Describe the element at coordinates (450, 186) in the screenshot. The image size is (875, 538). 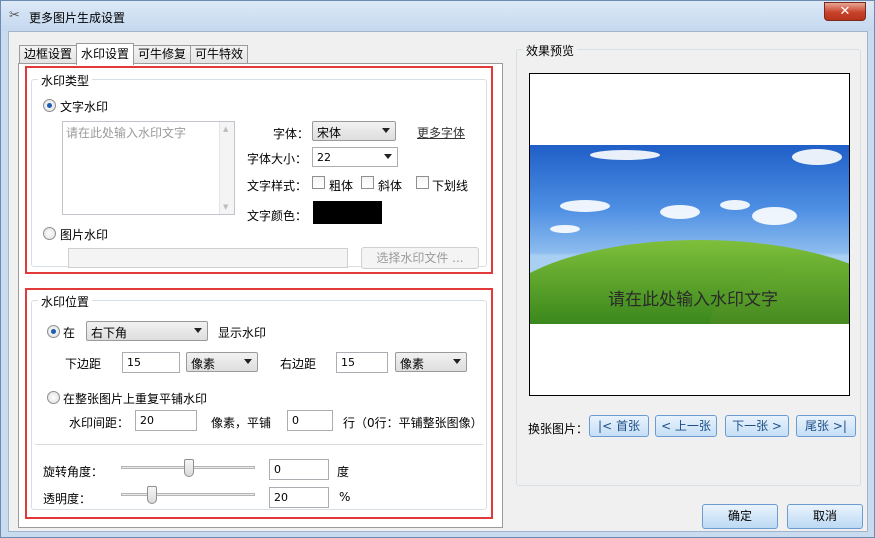
I see `underline-label: 下划线` at that location.